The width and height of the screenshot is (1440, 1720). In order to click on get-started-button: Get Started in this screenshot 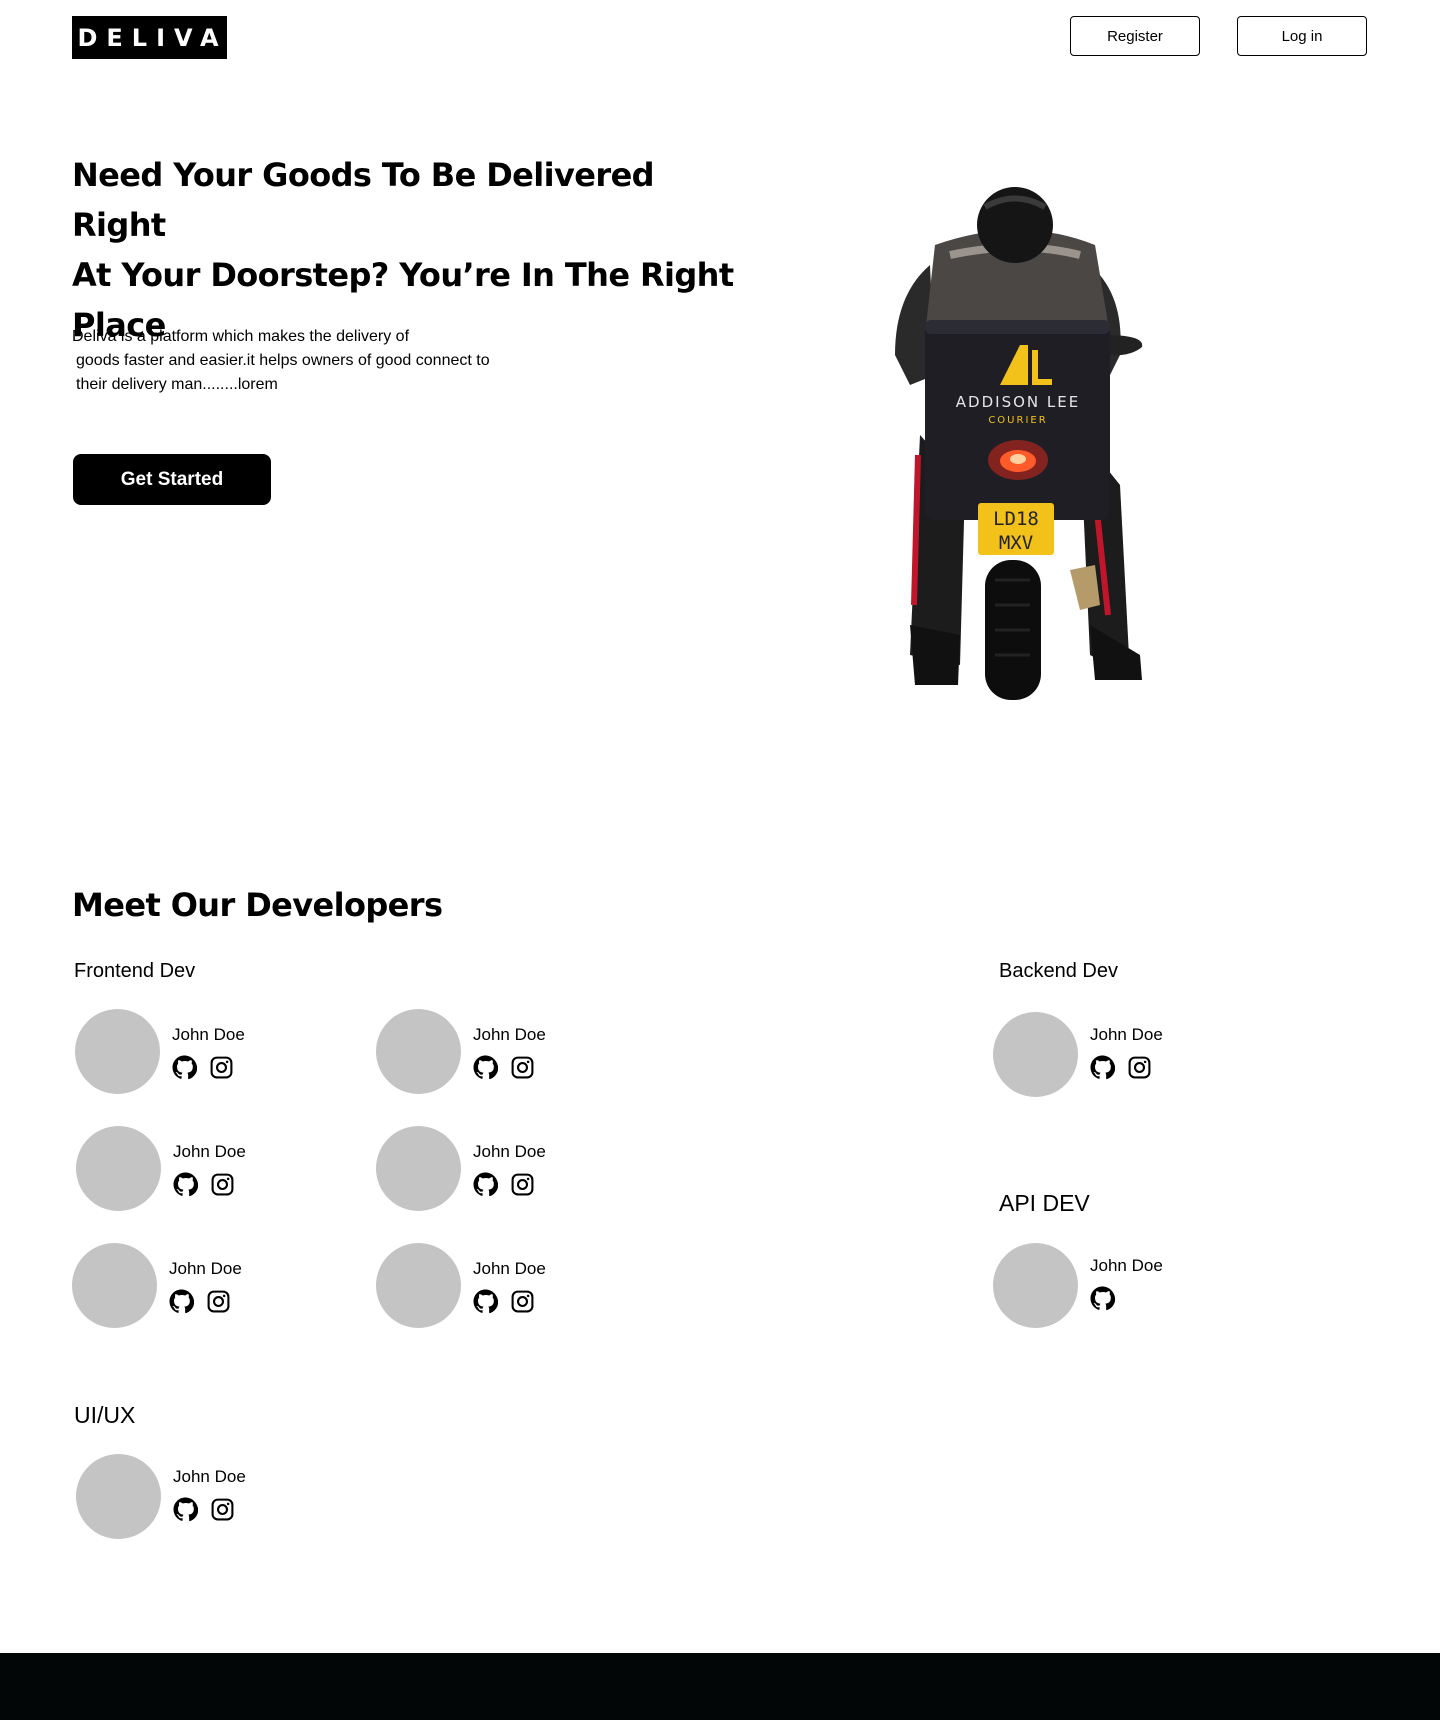, I will do `click(172, 479)`.